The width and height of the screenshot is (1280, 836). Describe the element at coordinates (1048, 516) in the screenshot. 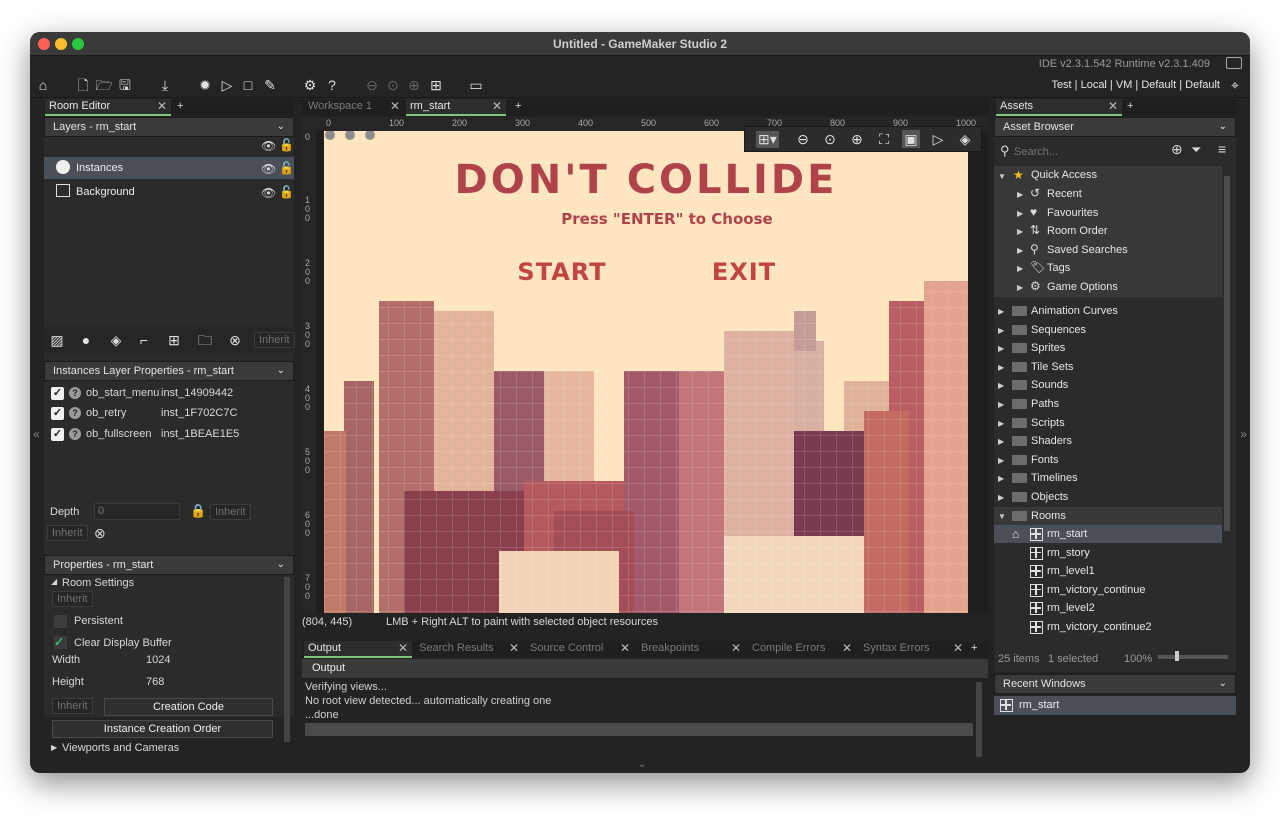

I see `asset-folder: Rooms` at that location.